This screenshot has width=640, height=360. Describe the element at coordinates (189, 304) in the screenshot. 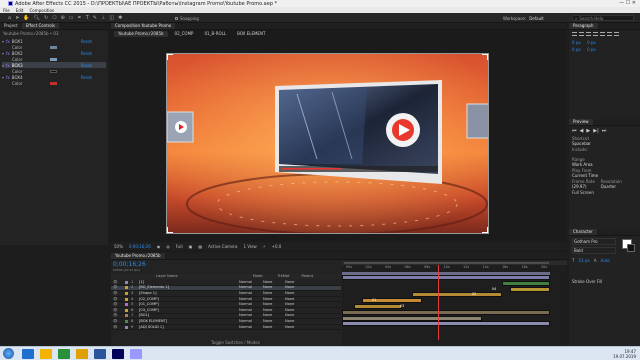

I see `layer-name: [01_COMP]` at that location.